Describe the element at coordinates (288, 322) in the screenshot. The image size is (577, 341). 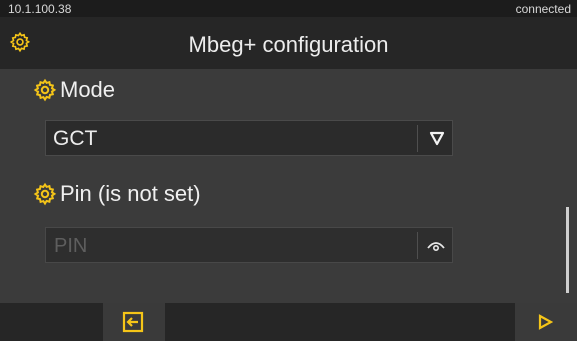
I see `bottom-bar` at that location.